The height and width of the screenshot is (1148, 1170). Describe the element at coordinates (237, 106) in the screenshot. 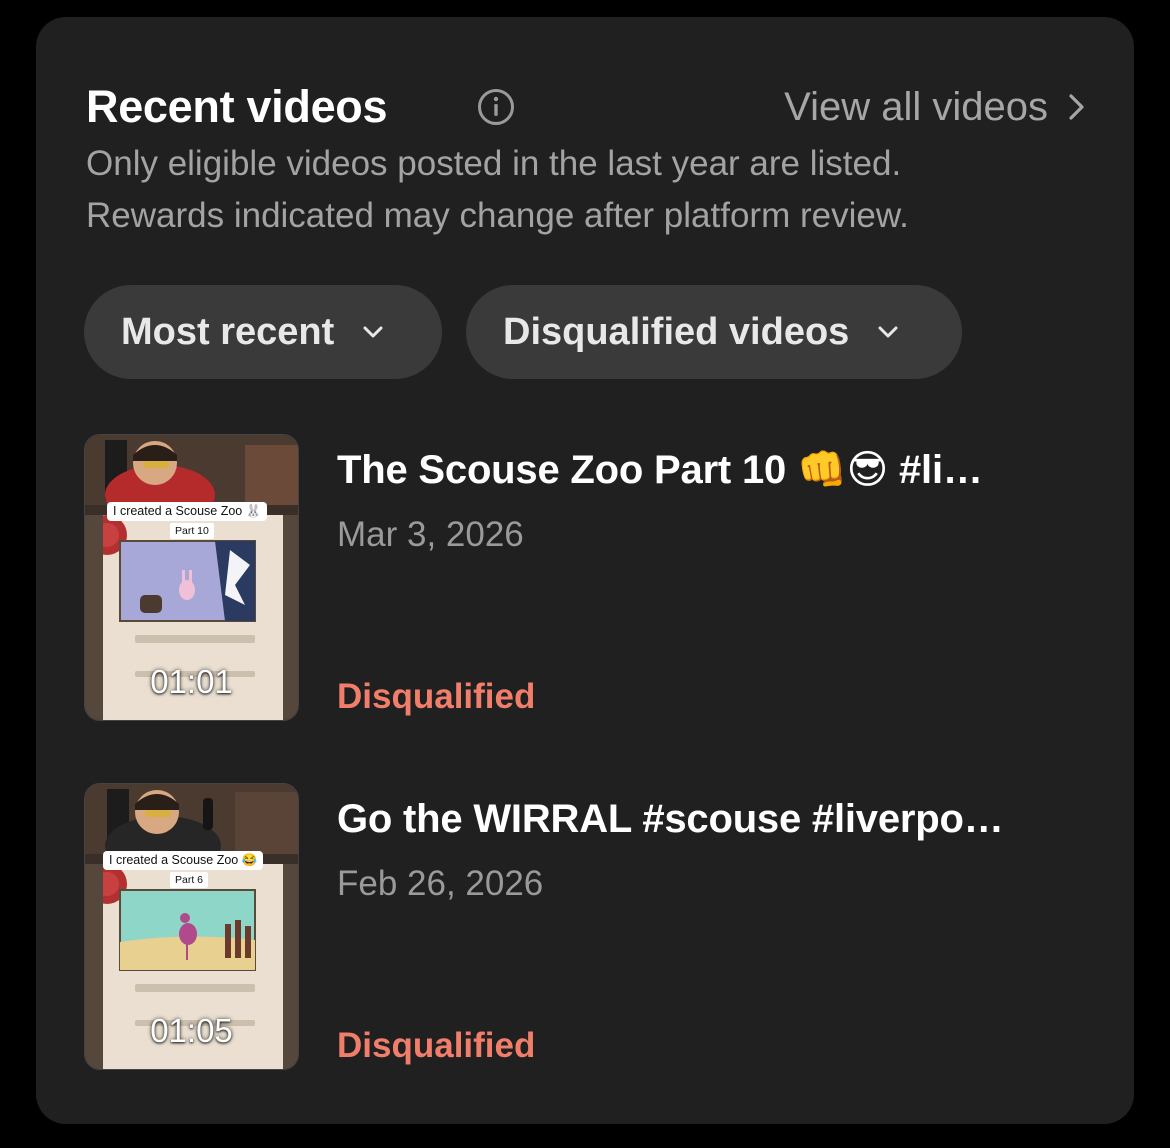

I see `section-title: Recent videos` at that location.